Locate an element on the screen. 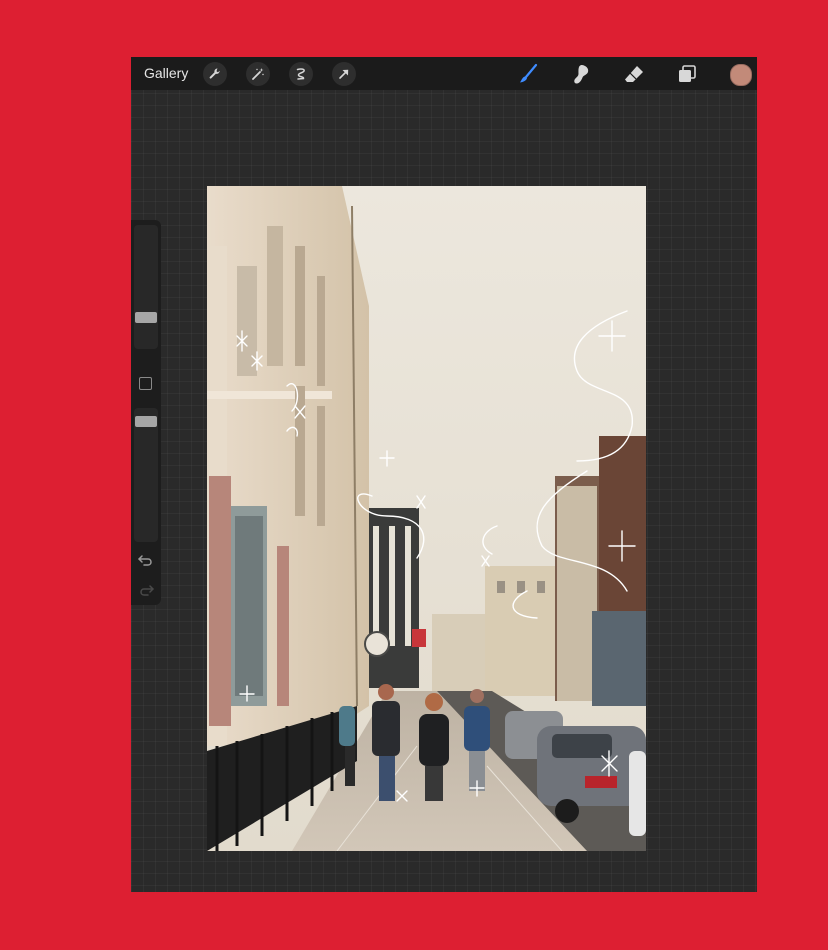  brush-size-slider is located at coordinates (146, 287).